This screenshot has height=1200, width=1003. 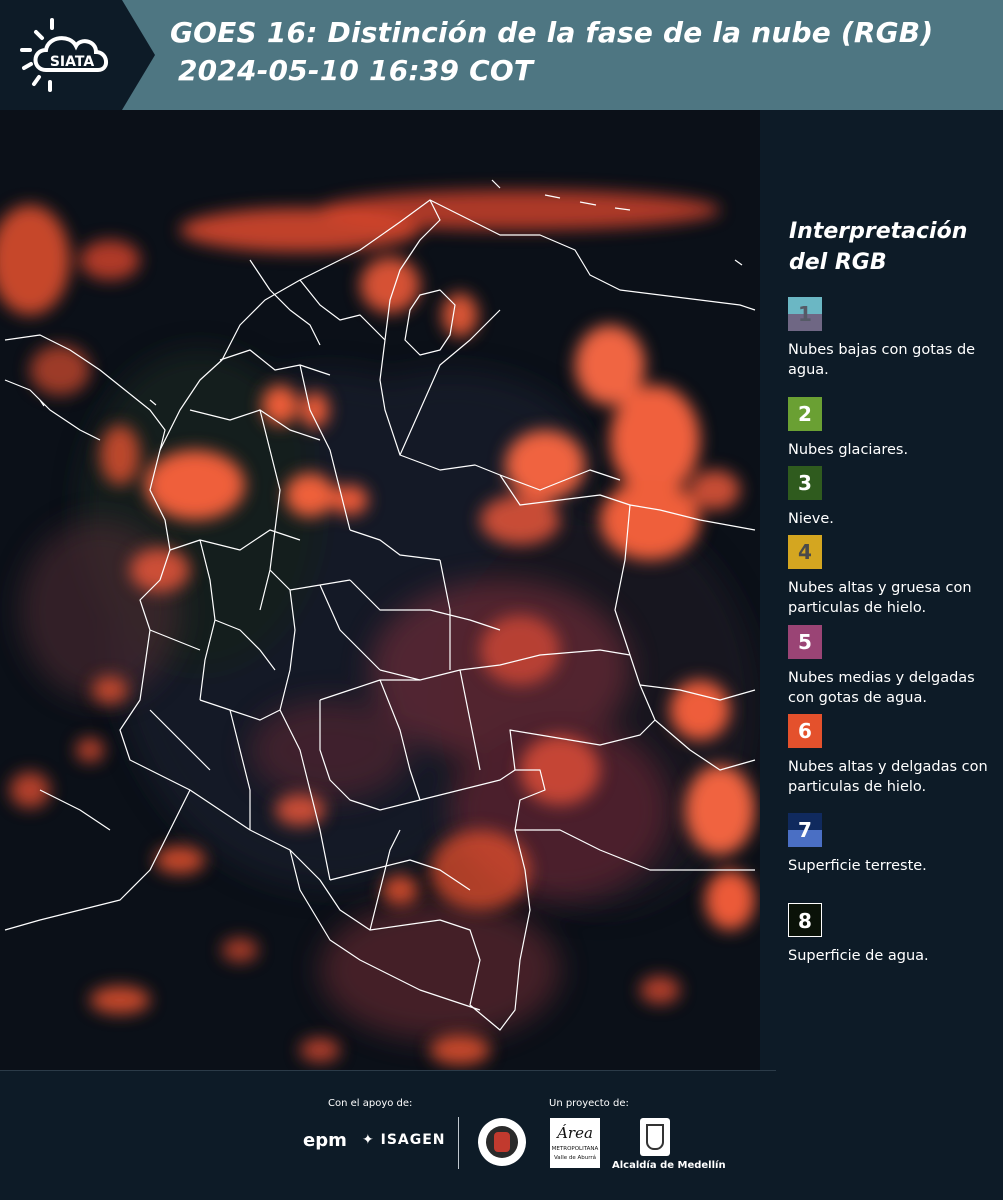 What do you see at coordinates (893, 497) in the screenshot?
I see `legend-item-3: 3 Nieve.` at bounding box center [893, 497].